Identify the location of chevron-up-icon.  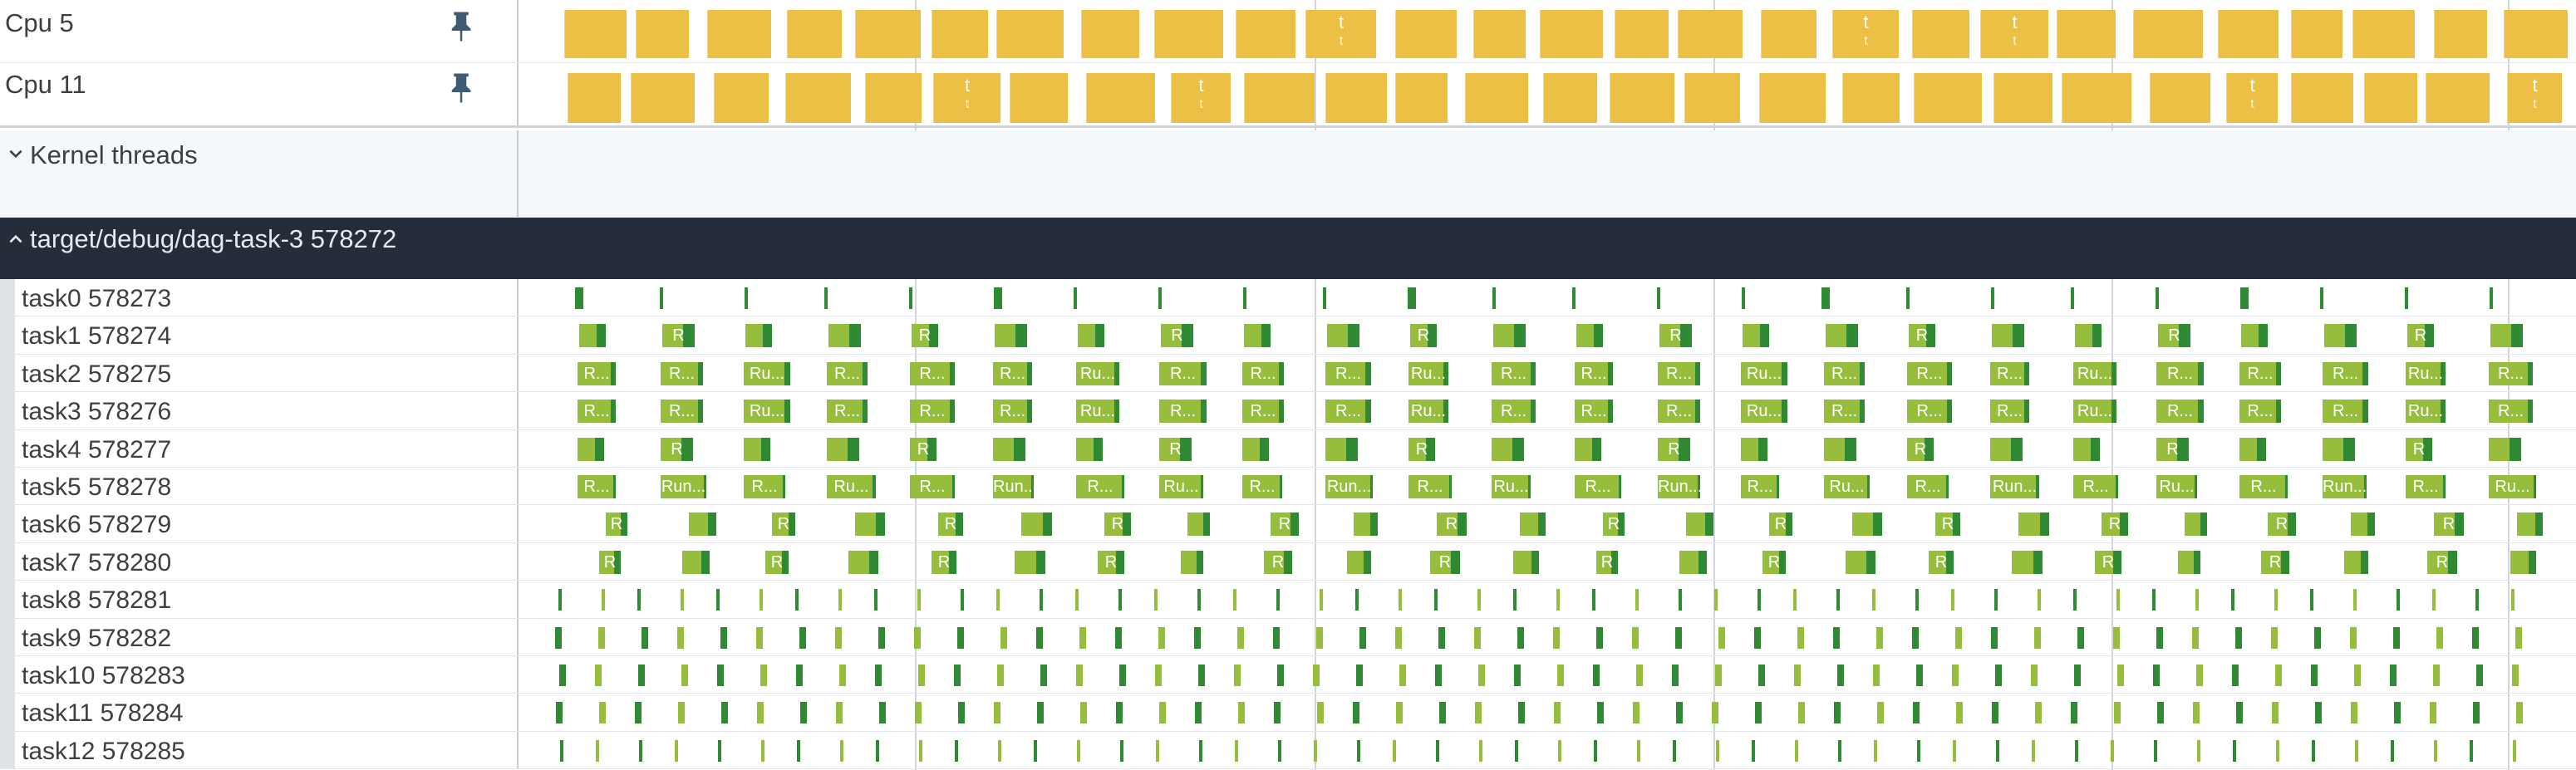
(16, 239).